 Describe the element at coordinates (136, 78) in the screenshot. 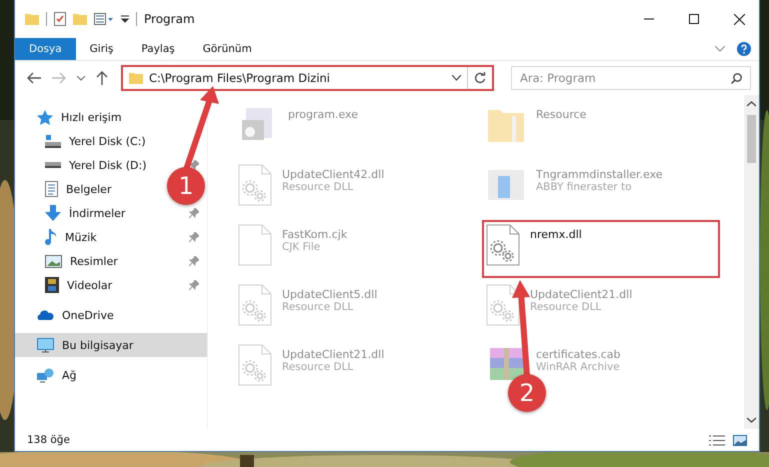

I see `folder-icon` at that location.